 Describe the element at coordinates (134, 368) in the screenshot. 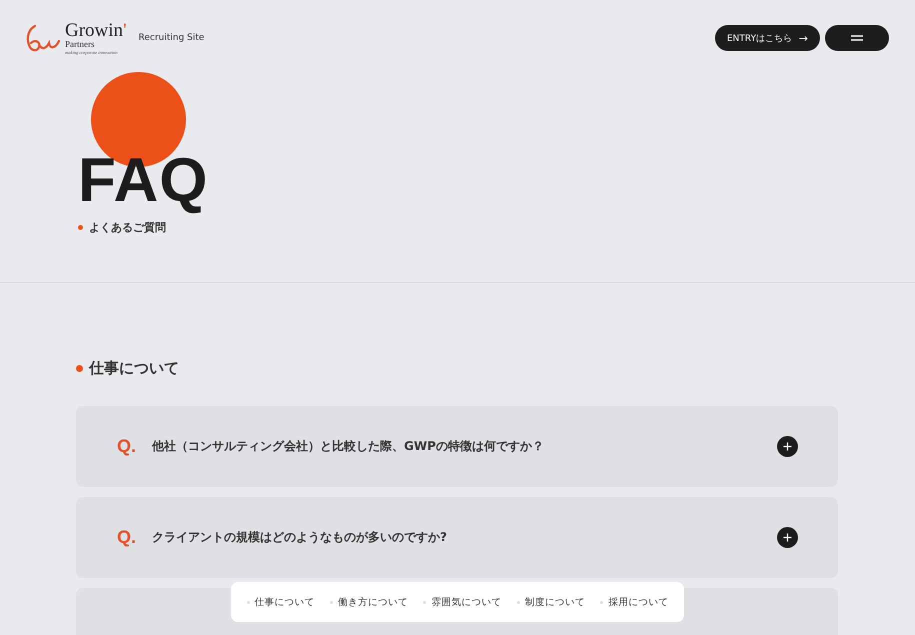

I see `section-title: 仕事について` at that location.